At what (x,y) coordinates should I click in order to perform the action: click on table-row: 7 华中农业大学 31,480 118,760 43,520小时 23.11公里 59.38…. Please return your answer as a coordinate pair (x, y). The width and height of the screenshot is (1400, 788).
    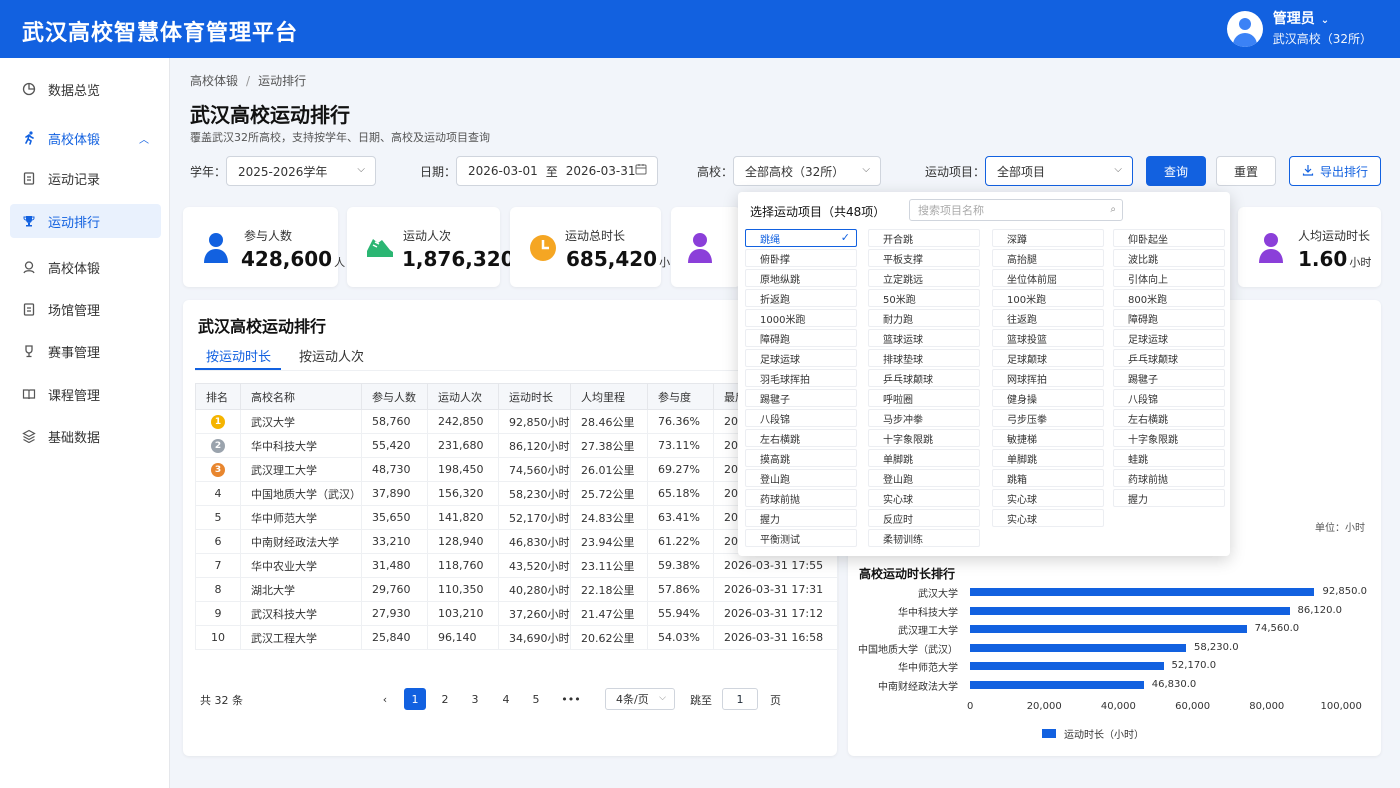
    Looking at the image, I should click on (517, 565).